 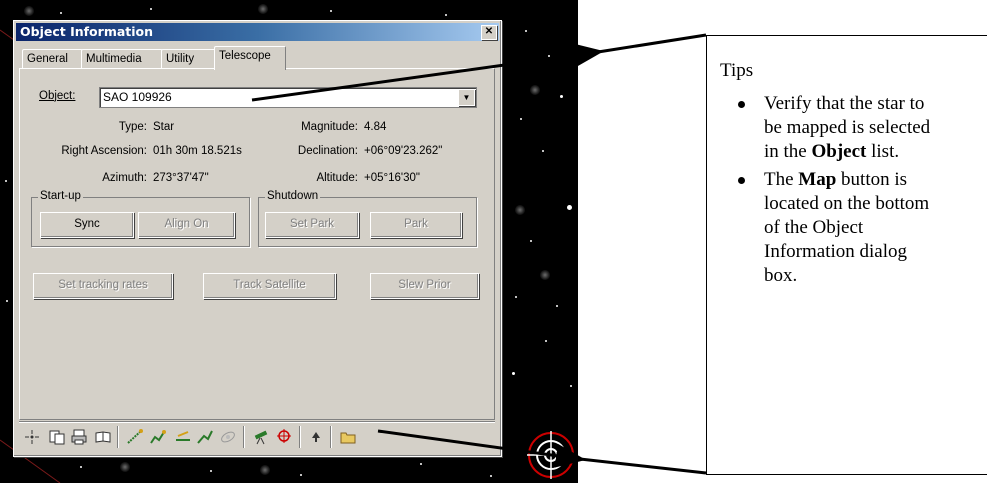 I want to click on tip-emphasis: Map, so click(x=817, y=179).